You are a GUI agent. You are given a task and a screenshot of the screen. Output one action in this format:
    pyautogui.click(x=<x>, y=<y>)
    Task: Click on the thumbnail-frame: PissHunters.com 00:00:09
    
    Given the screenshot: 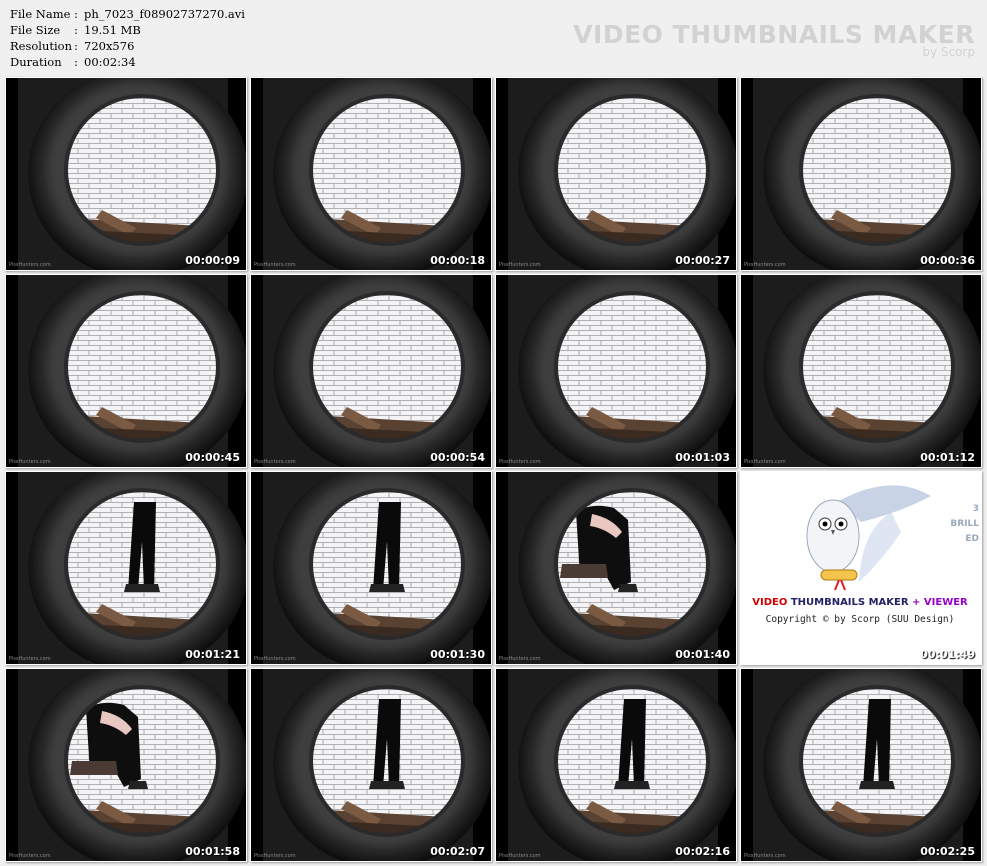 What is the action you would take?
    pyautogui.click(x=126, y=174)
    